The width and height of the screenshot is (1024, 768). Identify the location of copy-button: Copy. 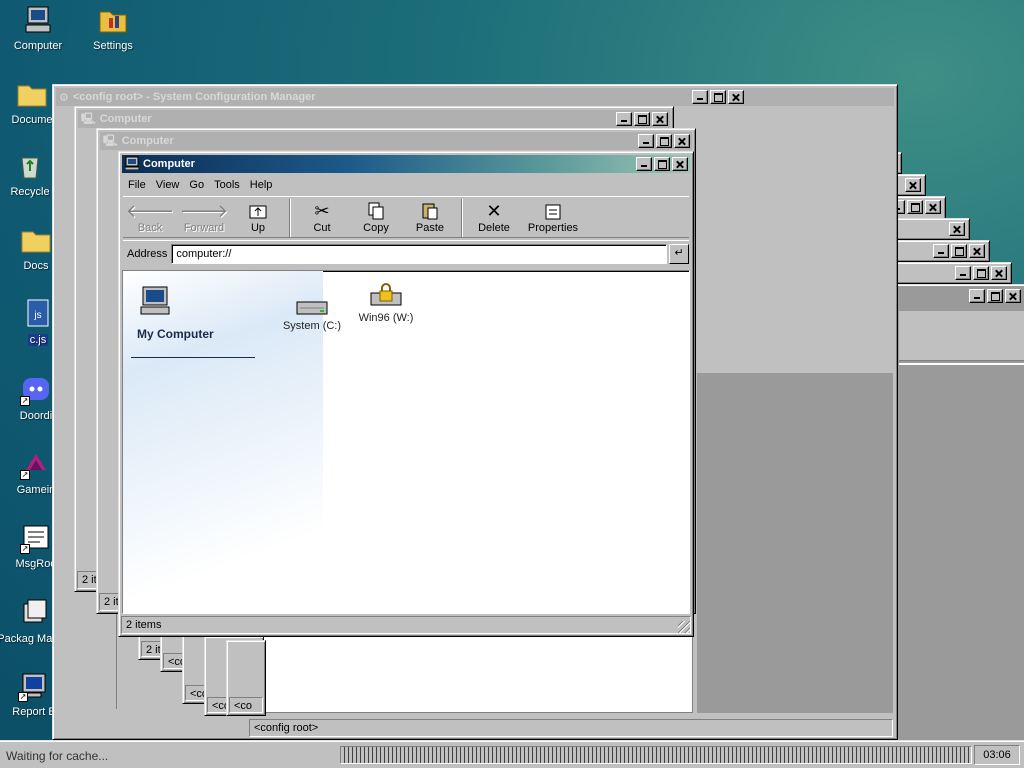
(376, 216).